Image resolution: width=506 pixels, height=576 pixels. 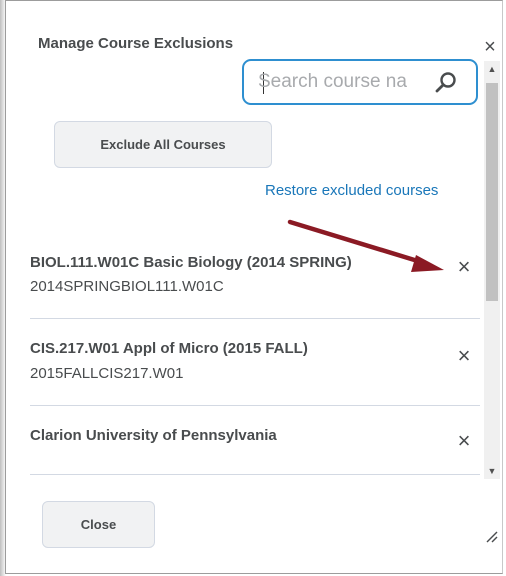 I want to click on course-code: 2014SPRINGBIOL111.W01C, so click(x=127, y=286).